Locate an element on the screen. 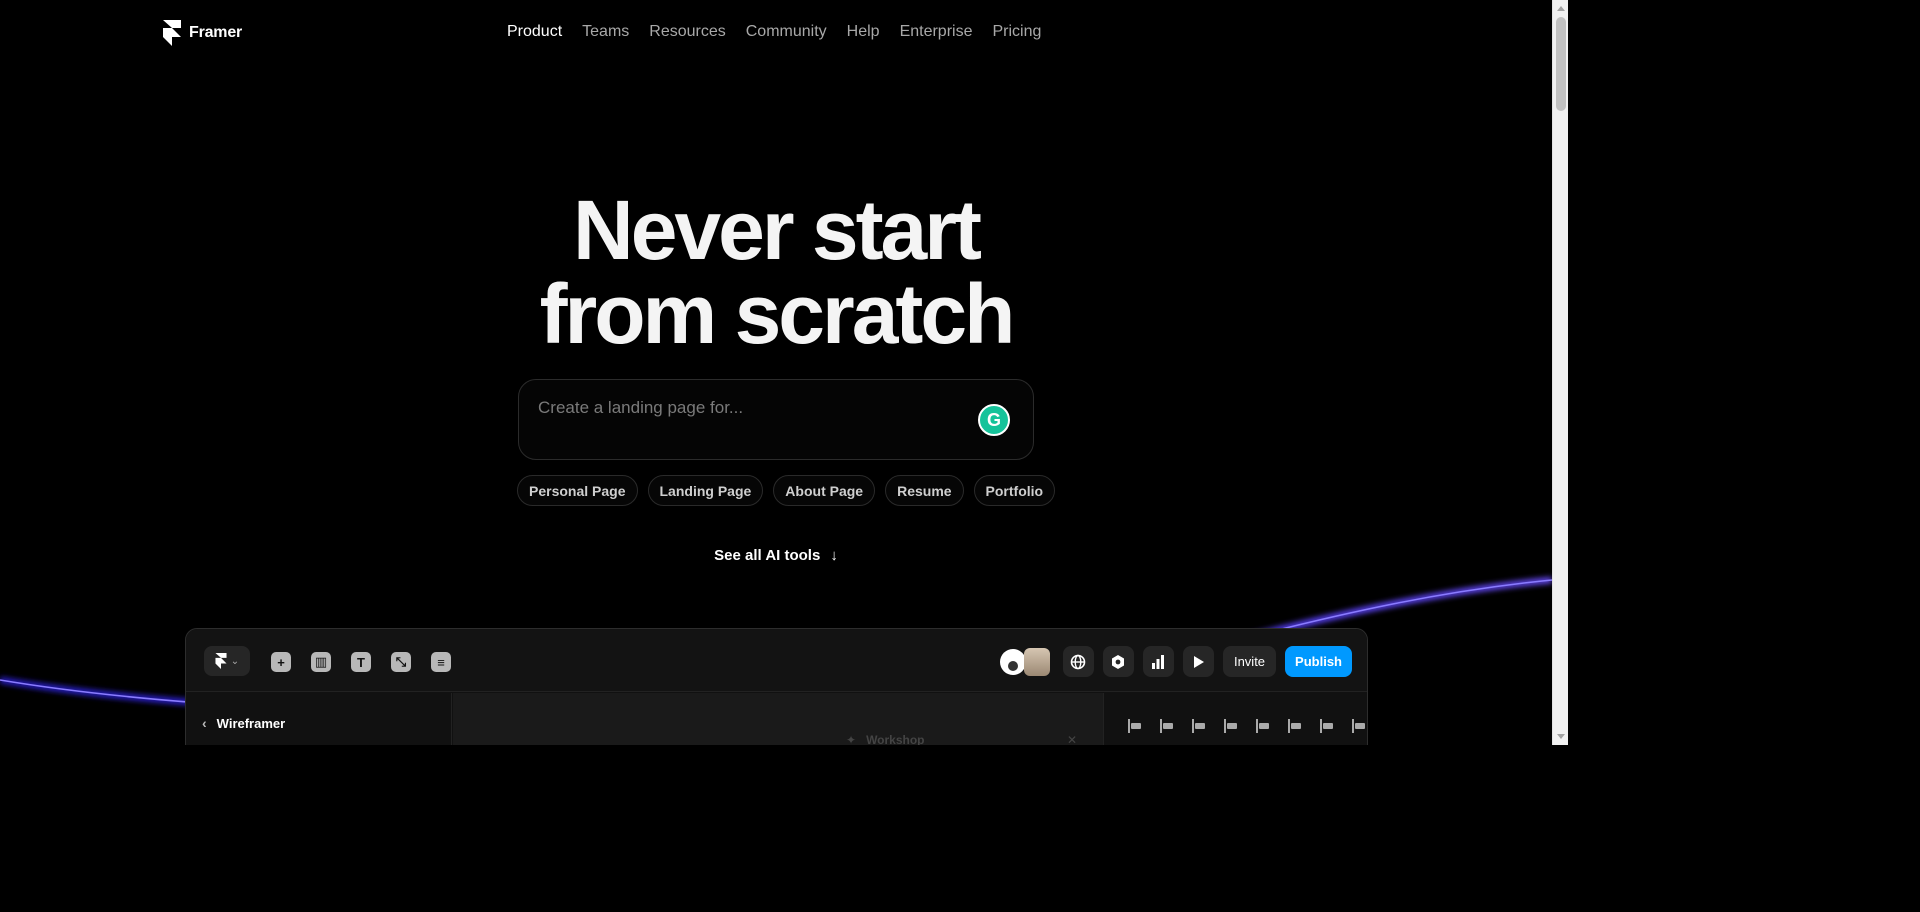 The width and height of the screenshot is (1920, 912). prompt-input is located at coordinates (748, 408).